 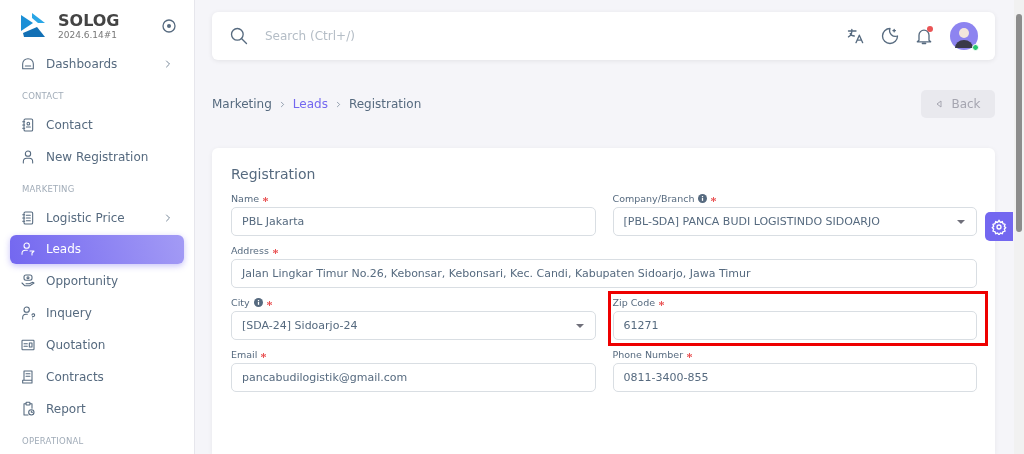 What do you see at coordinates (48, 189) in the screenshot?
I see `section-heading: MARKETING` at bounding box center [48, 189].